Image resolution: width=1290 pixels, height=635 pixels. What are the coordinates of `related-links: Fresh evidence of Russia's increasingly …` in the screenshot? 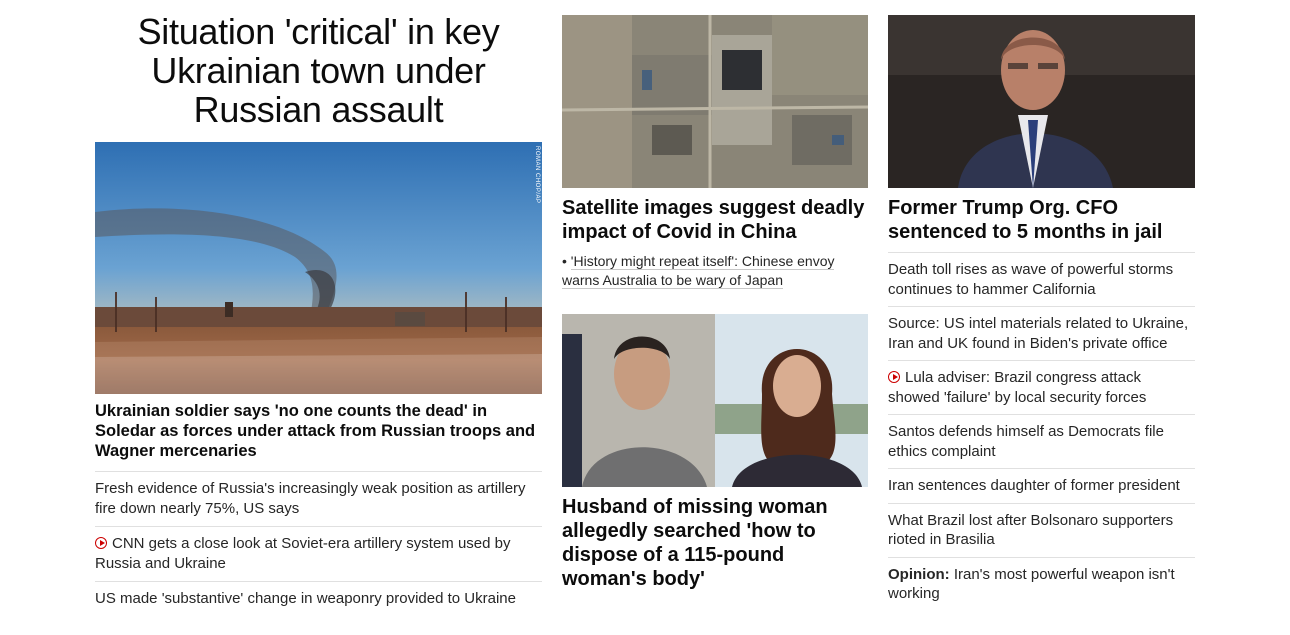 It's located at (318, 544).